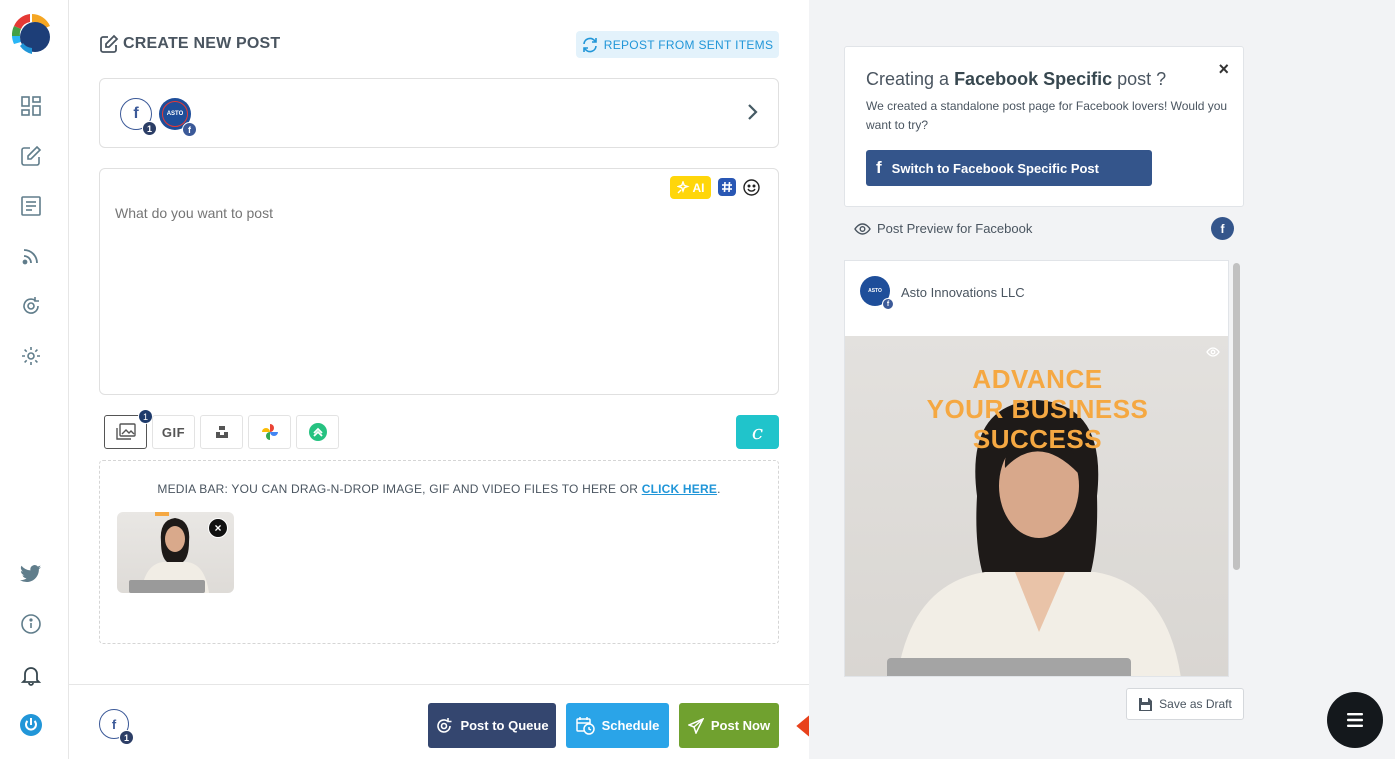 Image resolution: width=1395 pixels, height=759 pixels. Describe the element at coordinates (31, 106) in the screenshot. I see `dashboard-icon` at that location.